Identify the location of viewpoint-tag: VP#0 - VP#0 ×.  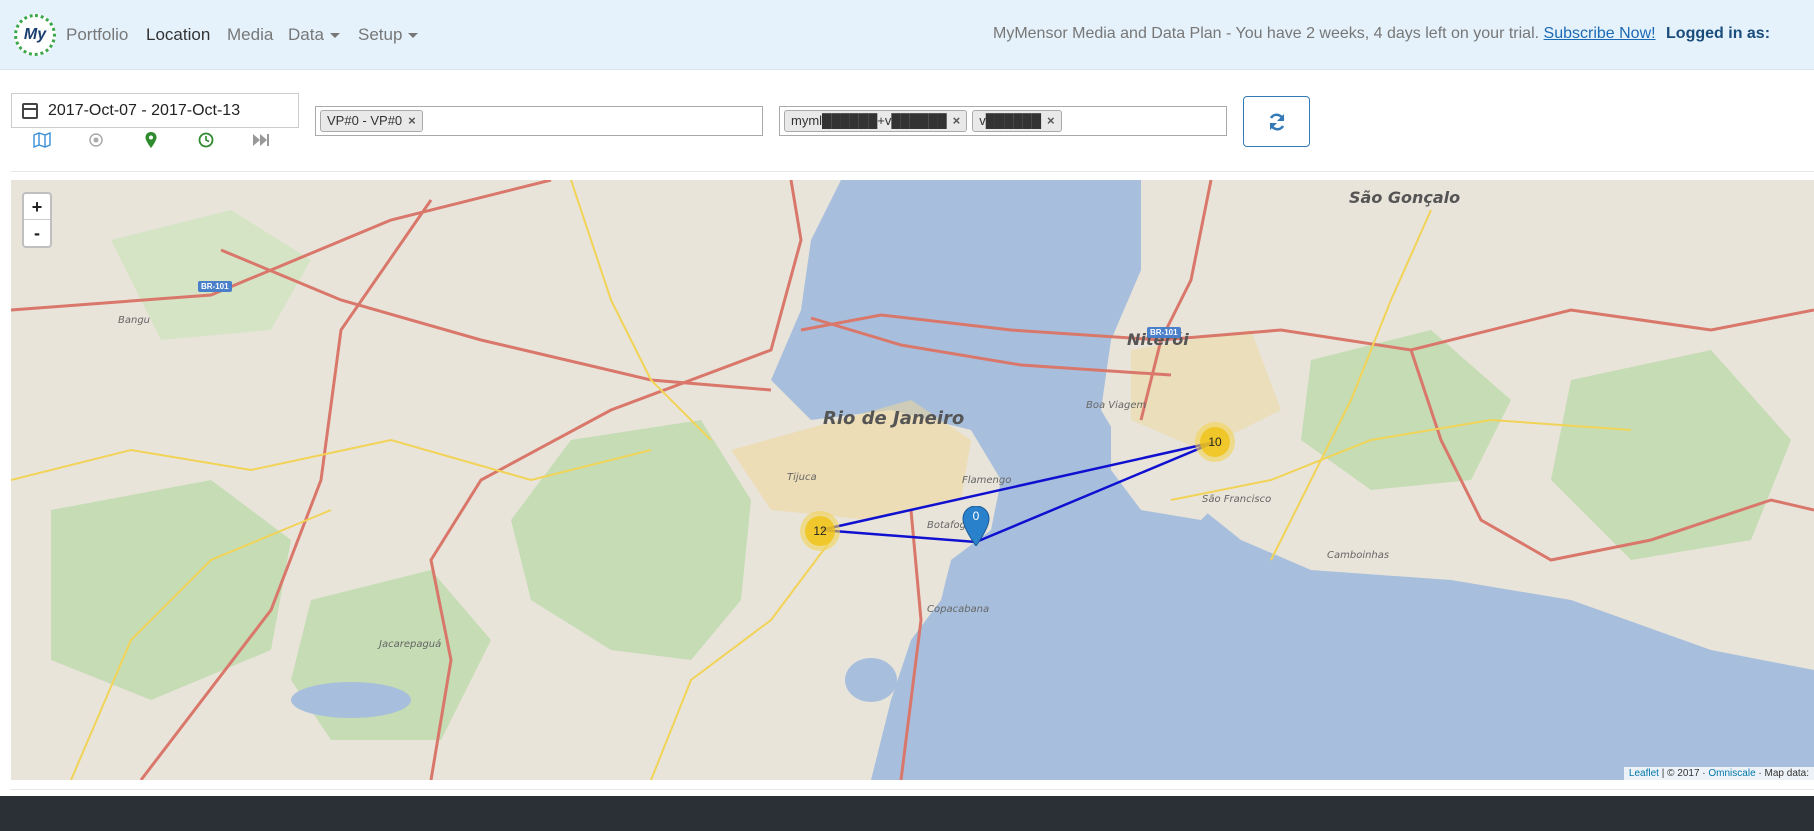
(371, 121).